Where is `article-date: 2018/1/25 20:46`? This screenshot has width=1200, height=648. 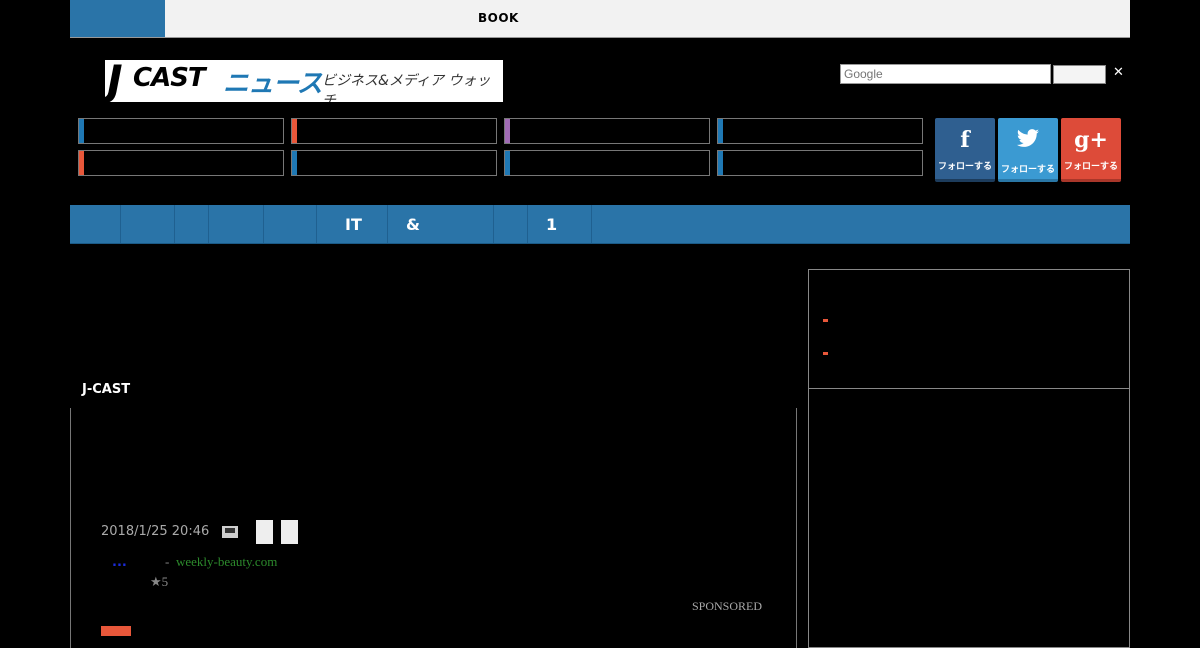
article-date: 2018/1/25 20:46 is located at coordinates (155, 531).